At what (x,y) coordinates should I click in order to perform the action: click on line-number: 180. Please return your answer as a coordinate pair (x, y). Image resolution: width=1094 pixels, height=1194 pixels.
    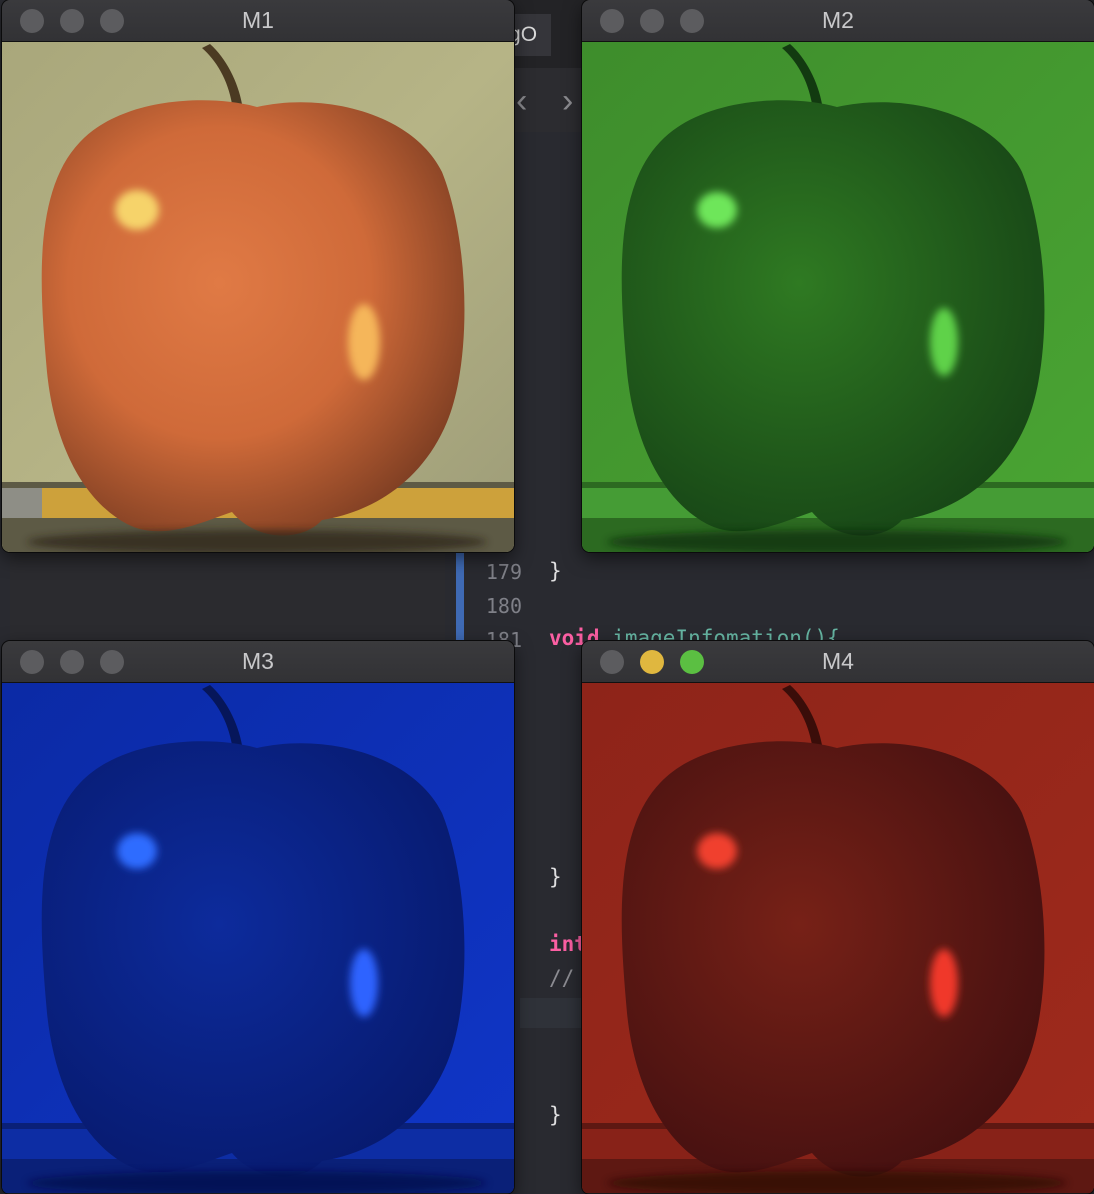
    Looking at the image, I should click on (503, 606).